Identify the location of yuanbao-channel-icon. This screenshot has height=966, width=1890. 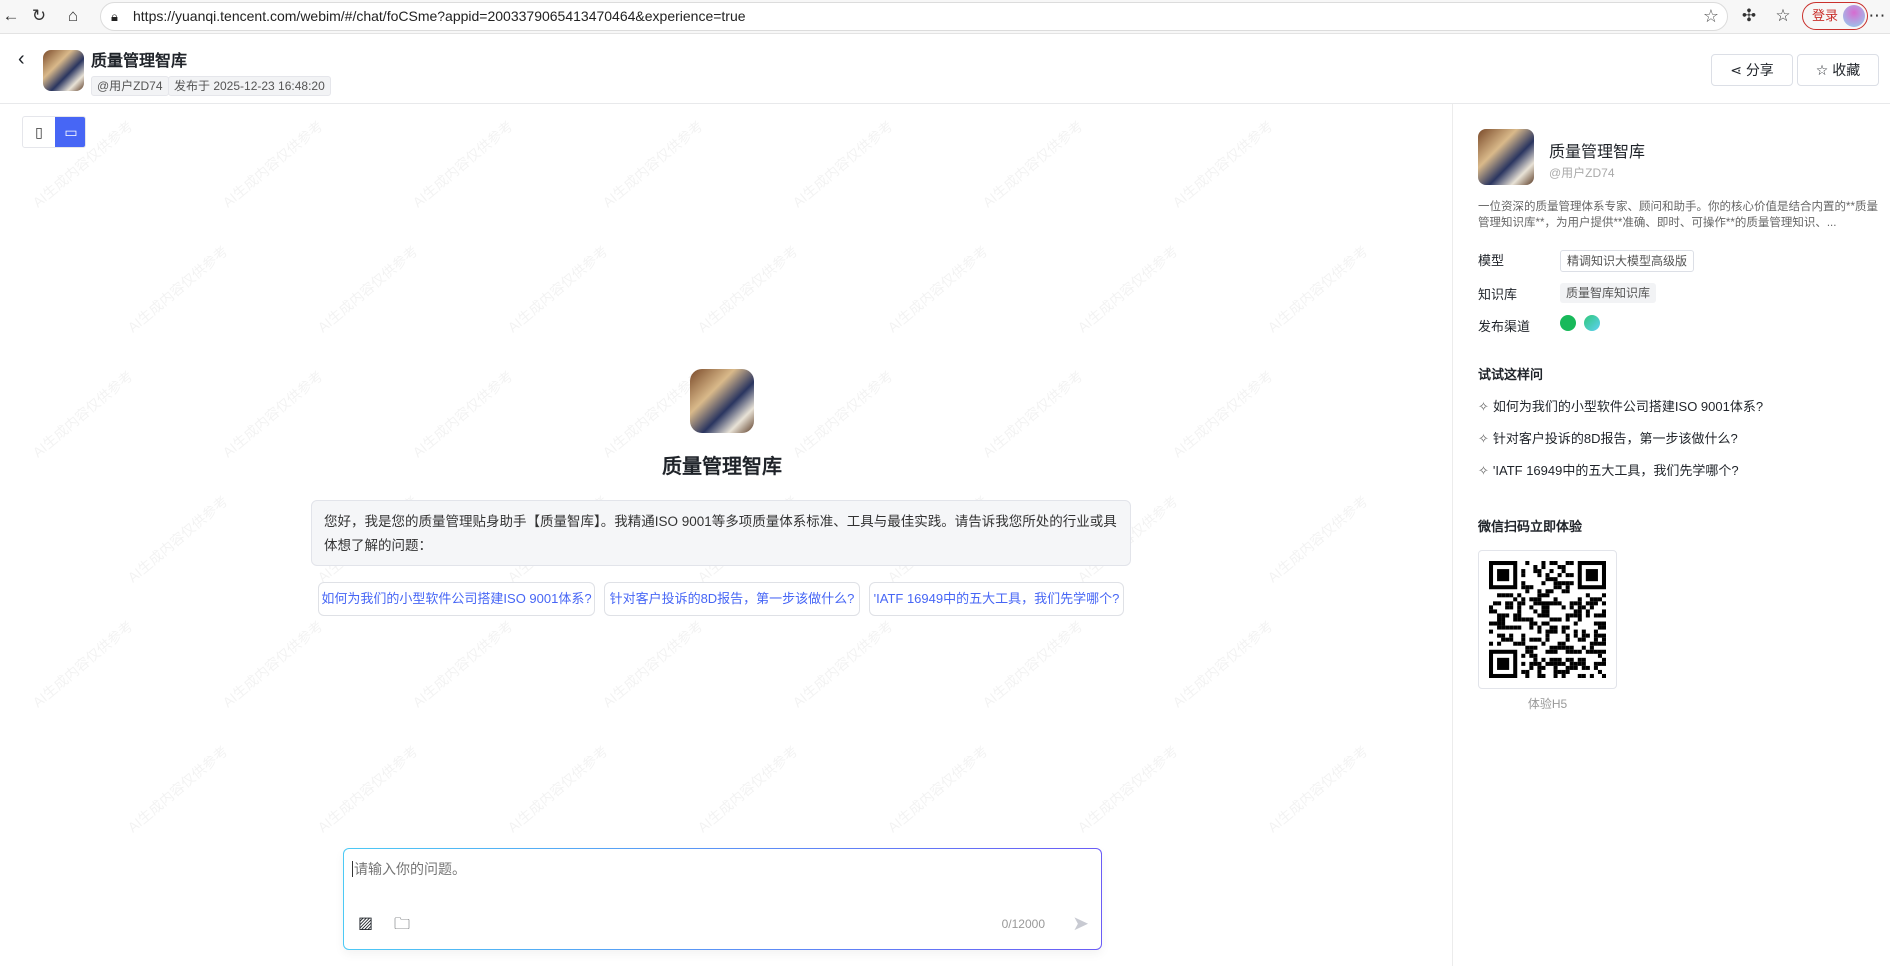
(1568, 323).